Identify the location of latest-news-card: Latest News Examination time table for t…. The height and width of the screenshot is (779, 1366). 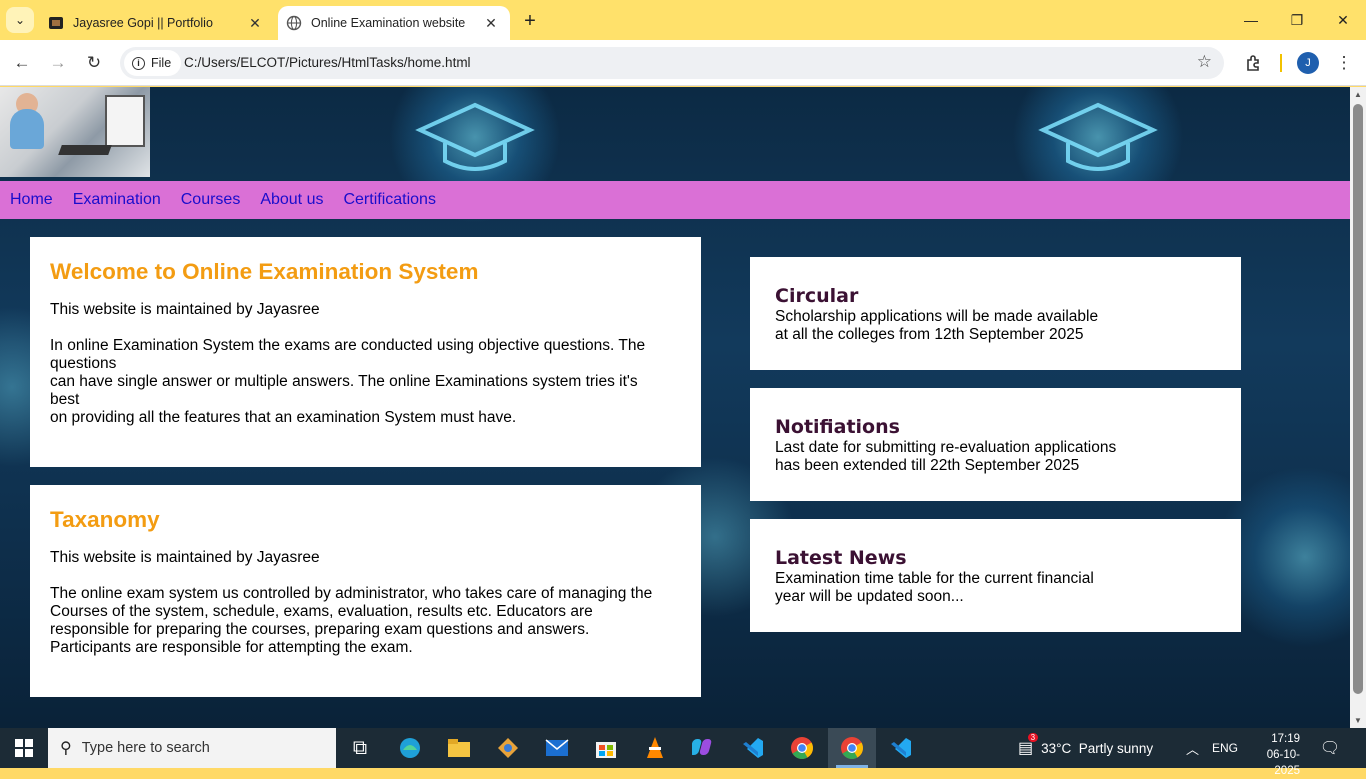
(995, 575).